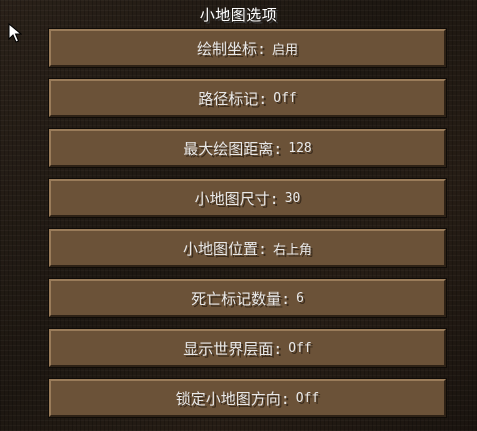 The height and width of the screenshot is (431, 477). I want to click on path-markers-button: 路径标记: Off, so click(247, 98).